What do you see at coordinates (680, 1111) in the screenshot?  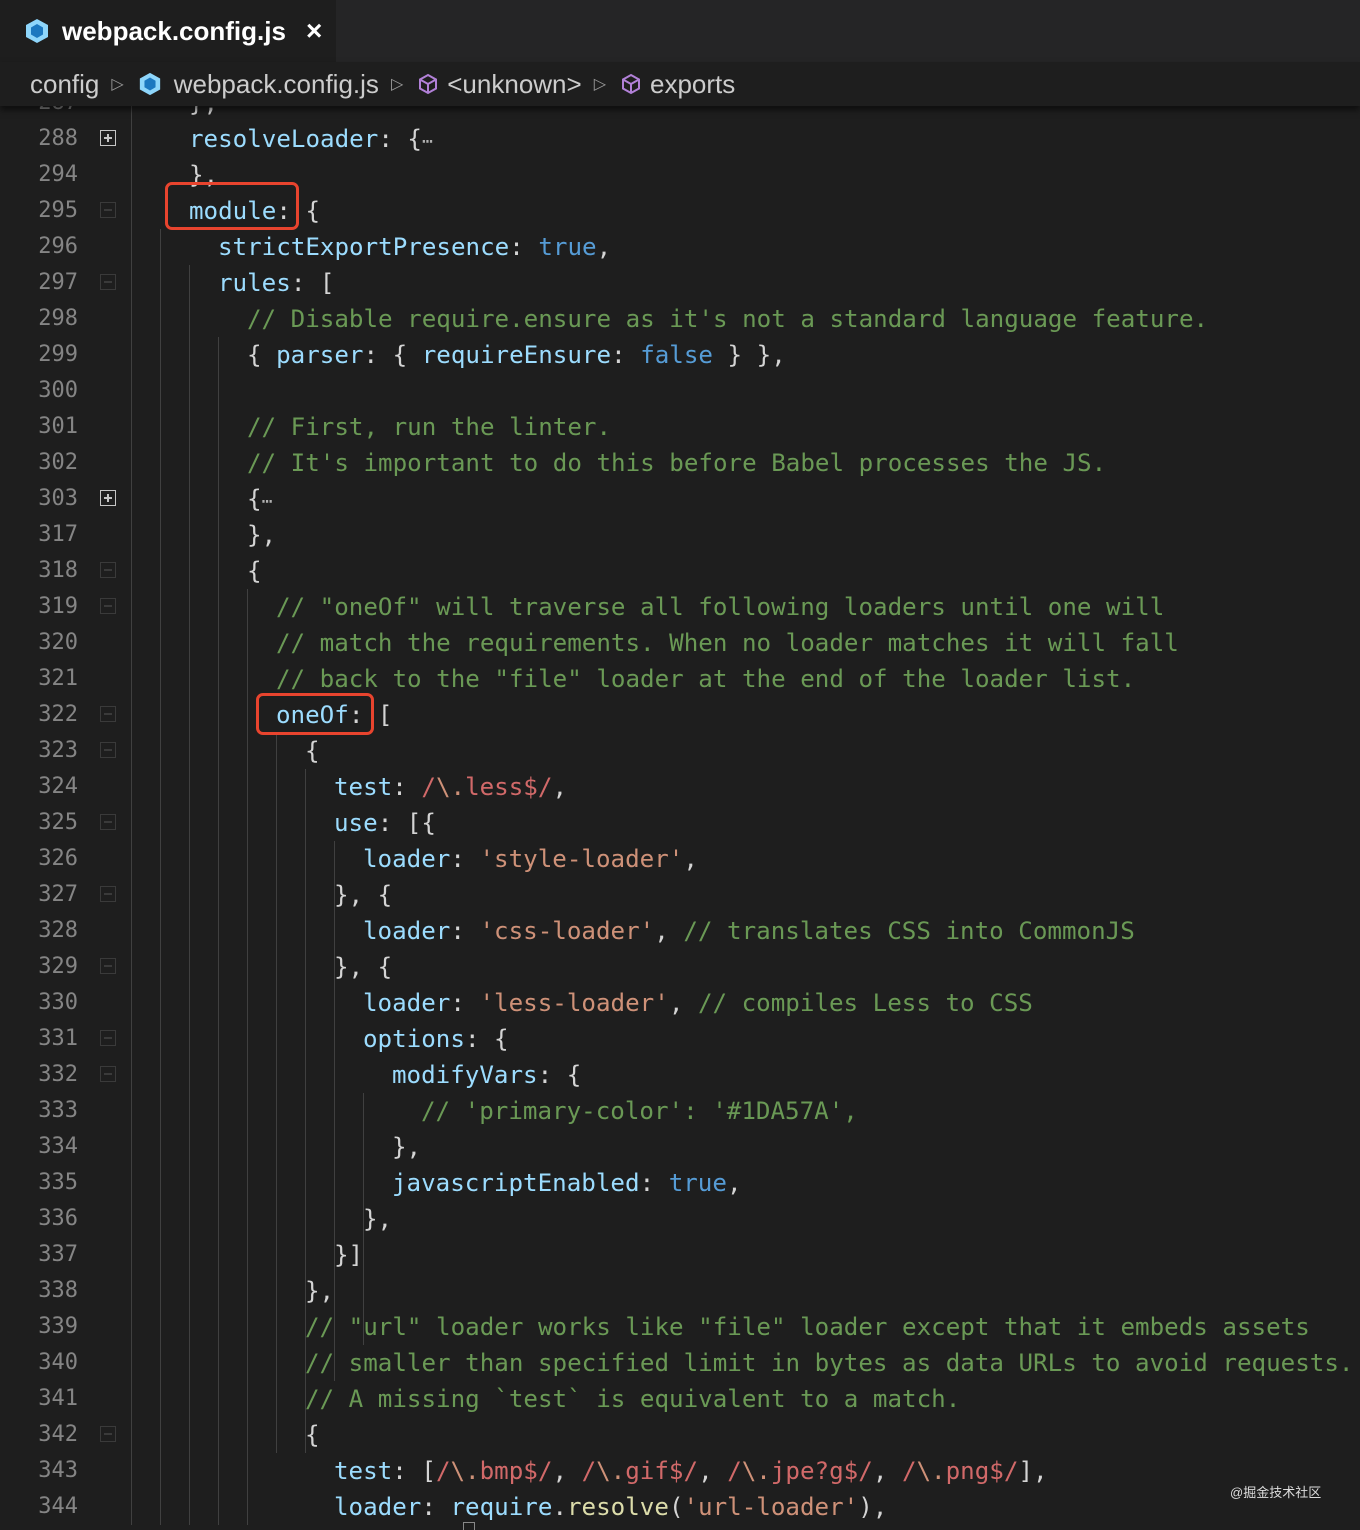 I see `code-line: 333 // 'primary-color': '#1DA57A',` at bounding box center [680, 1111].